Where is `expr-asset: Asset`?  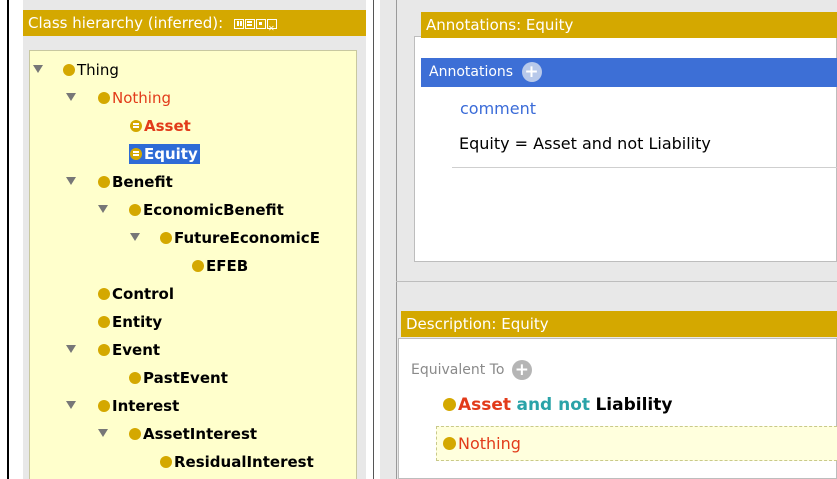 expr-asset: Asset is located at coordinates (485, 405).